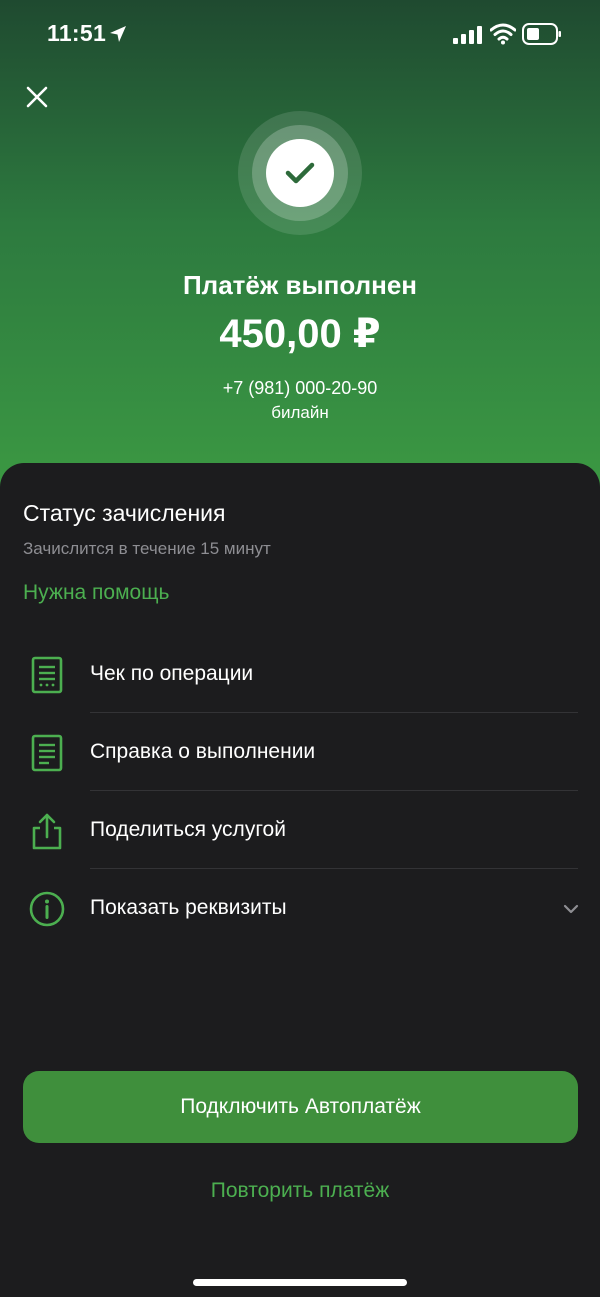 This screenshot has height=1297, width=600. What do you see at coordinates (300, 830) in the screenshot?
I see `menu-item-share: Поделиться услугой` at bounding box center [300, 830].